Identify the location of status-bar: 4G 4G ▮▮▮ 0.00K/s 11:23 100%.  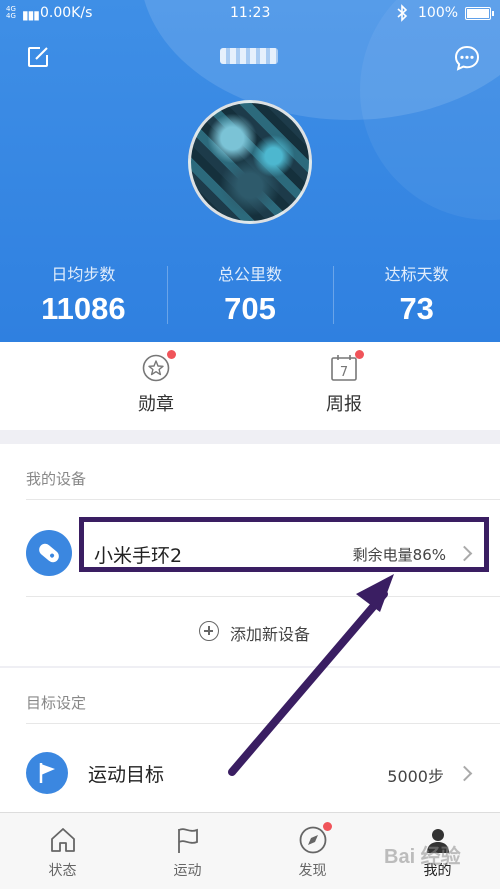
(250, 14).